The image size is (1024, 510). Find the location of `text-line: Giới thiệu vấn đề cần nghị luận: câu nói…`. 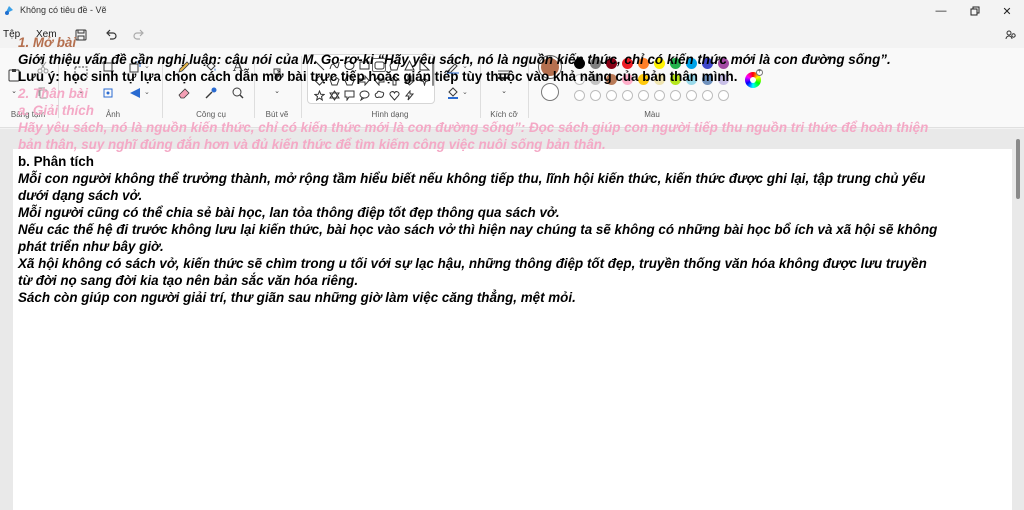

text-line: Giới thiệu vấn đề cần nghị luận: câu nói… is located at coordinates (454, 59).